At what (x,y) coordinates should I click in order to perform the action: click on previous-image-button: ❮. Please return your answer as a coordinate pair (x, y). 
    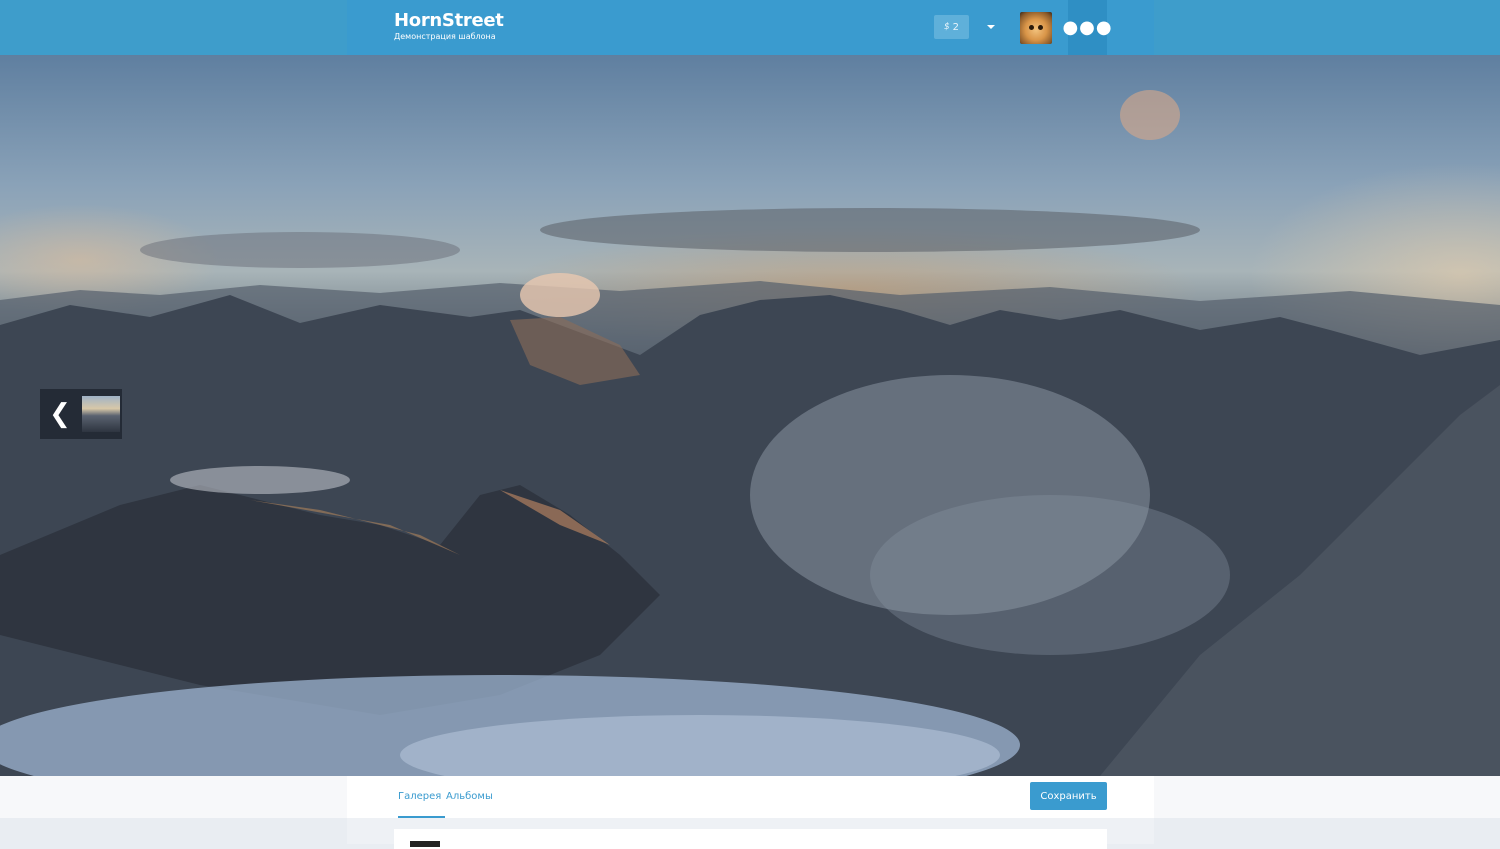
    Looking at the image, I should click on (60, 414).